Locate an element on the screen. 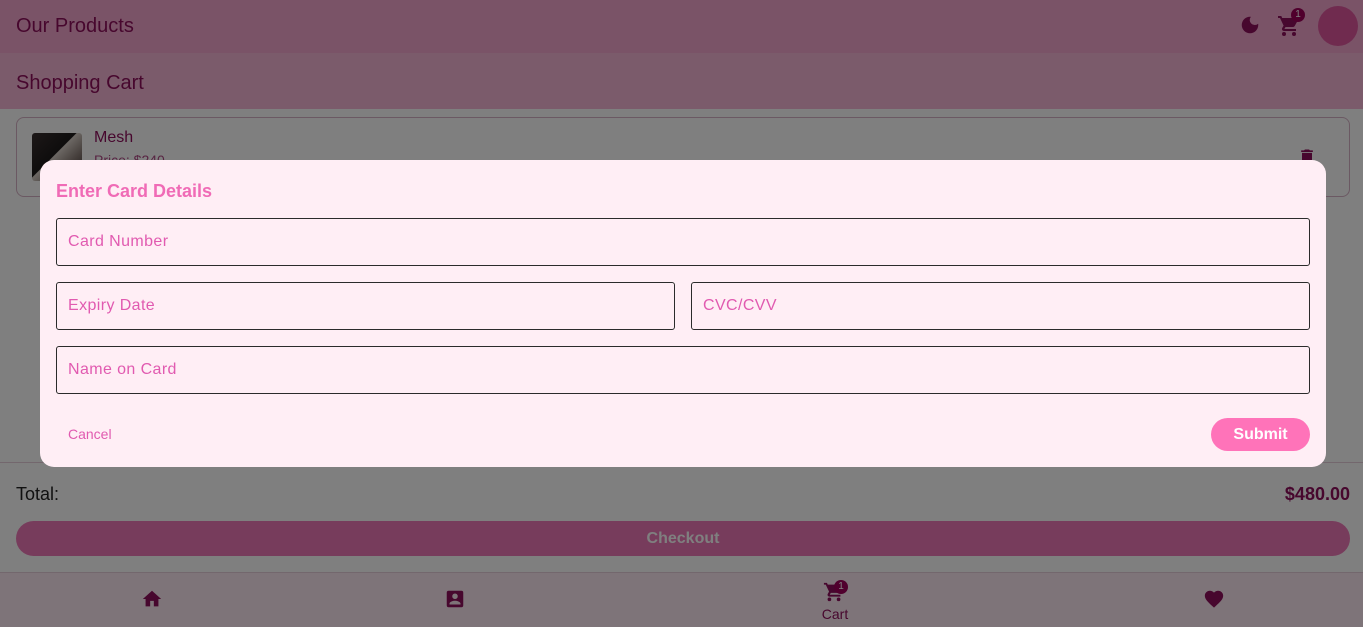  submit-button: Submit is located at coordinates (1260, 434).